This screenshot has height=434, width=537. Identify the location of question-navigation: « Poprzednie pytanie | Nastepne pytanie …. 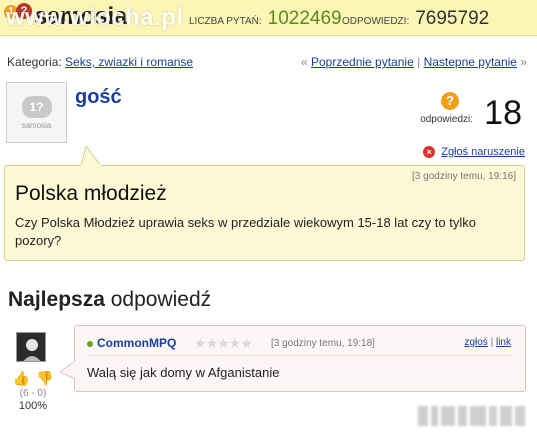
(414, 62).